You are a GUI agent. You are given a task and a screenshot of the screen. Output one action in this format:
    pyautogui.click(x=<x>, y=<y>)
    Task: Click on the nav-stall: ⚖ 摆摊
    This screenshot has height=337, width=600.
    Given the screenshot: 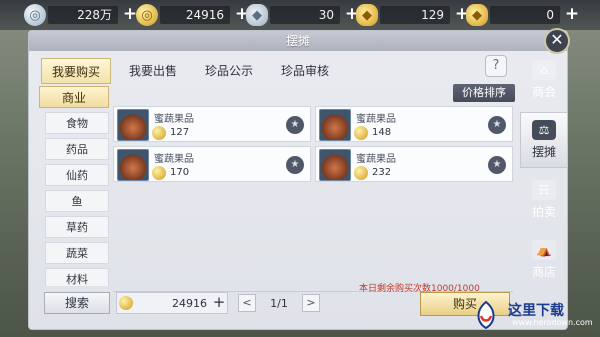 What is the action you would take?
    pyautogui.click(x=544, y=140)
    